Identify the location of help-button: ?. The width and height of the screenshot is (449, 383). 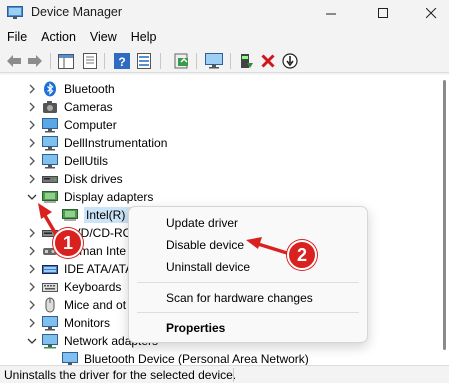
(122, 61).